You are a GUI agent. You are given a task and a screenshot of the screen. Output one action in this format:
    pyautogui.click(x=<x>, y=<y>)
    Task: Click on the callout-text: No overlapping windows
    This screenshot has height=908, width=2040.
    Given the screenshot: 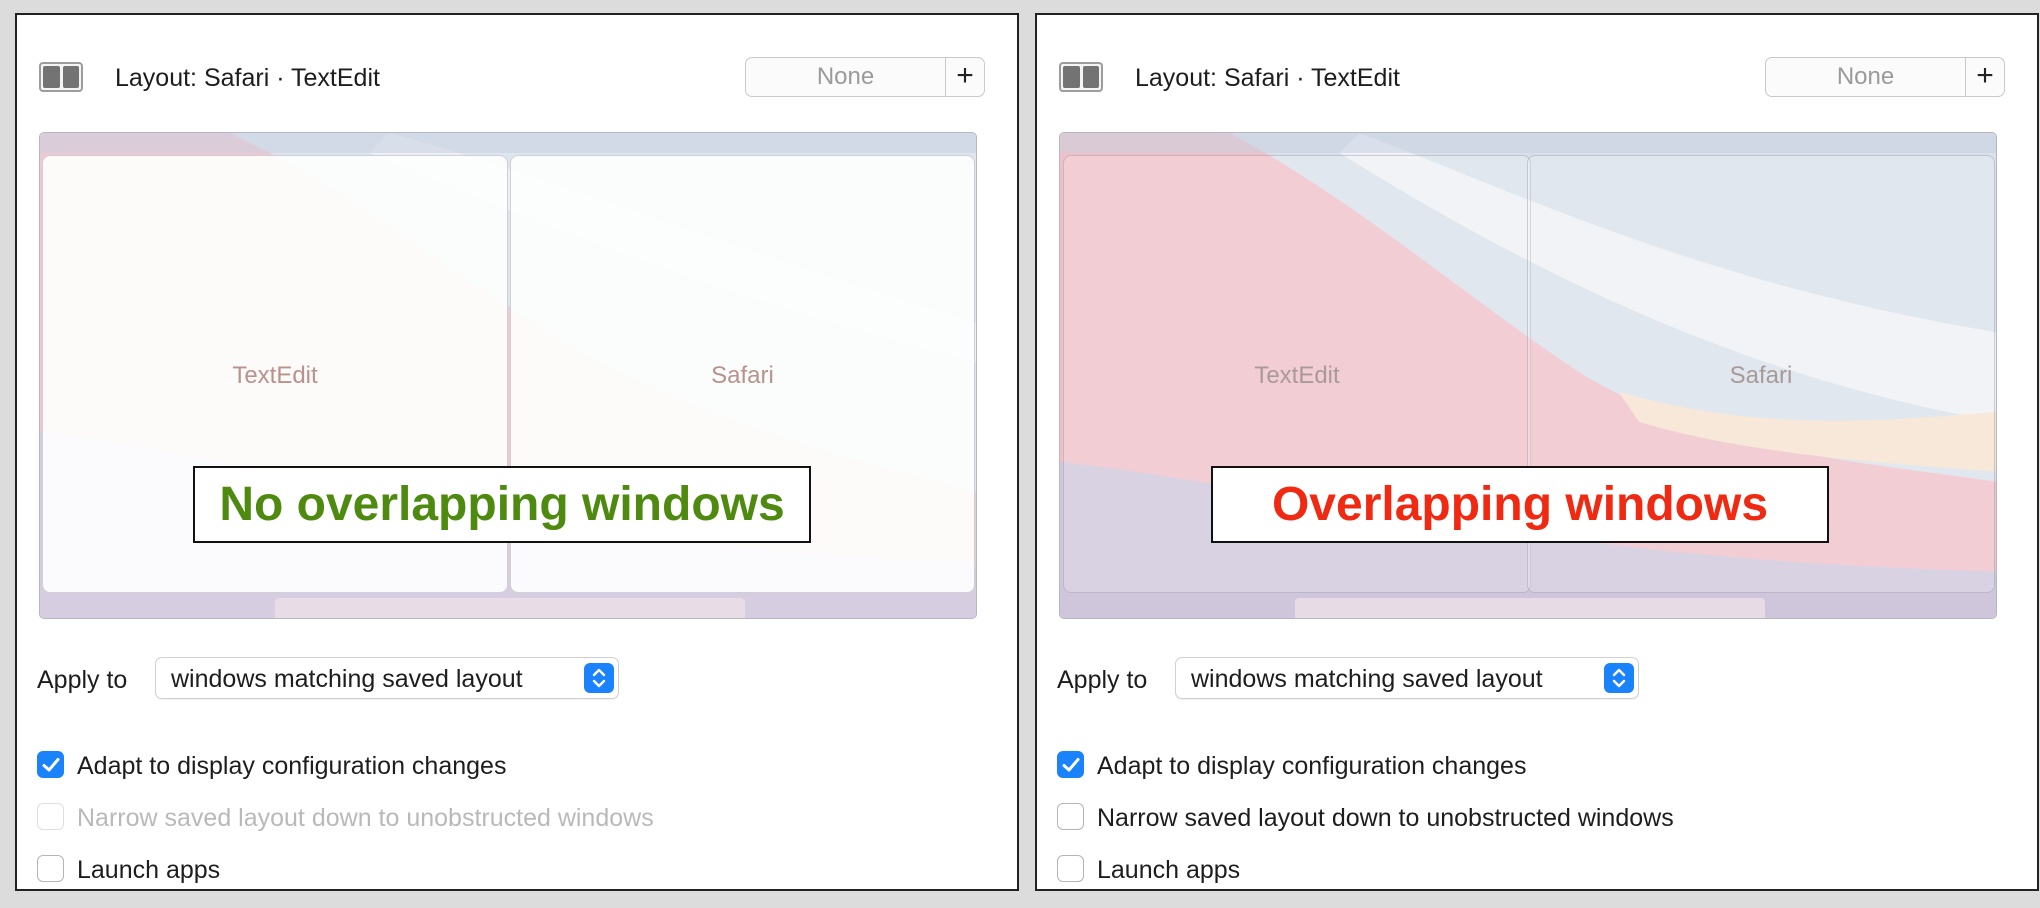 What is the action you would take?
    pyautogui.click(x=502, y=504)
    